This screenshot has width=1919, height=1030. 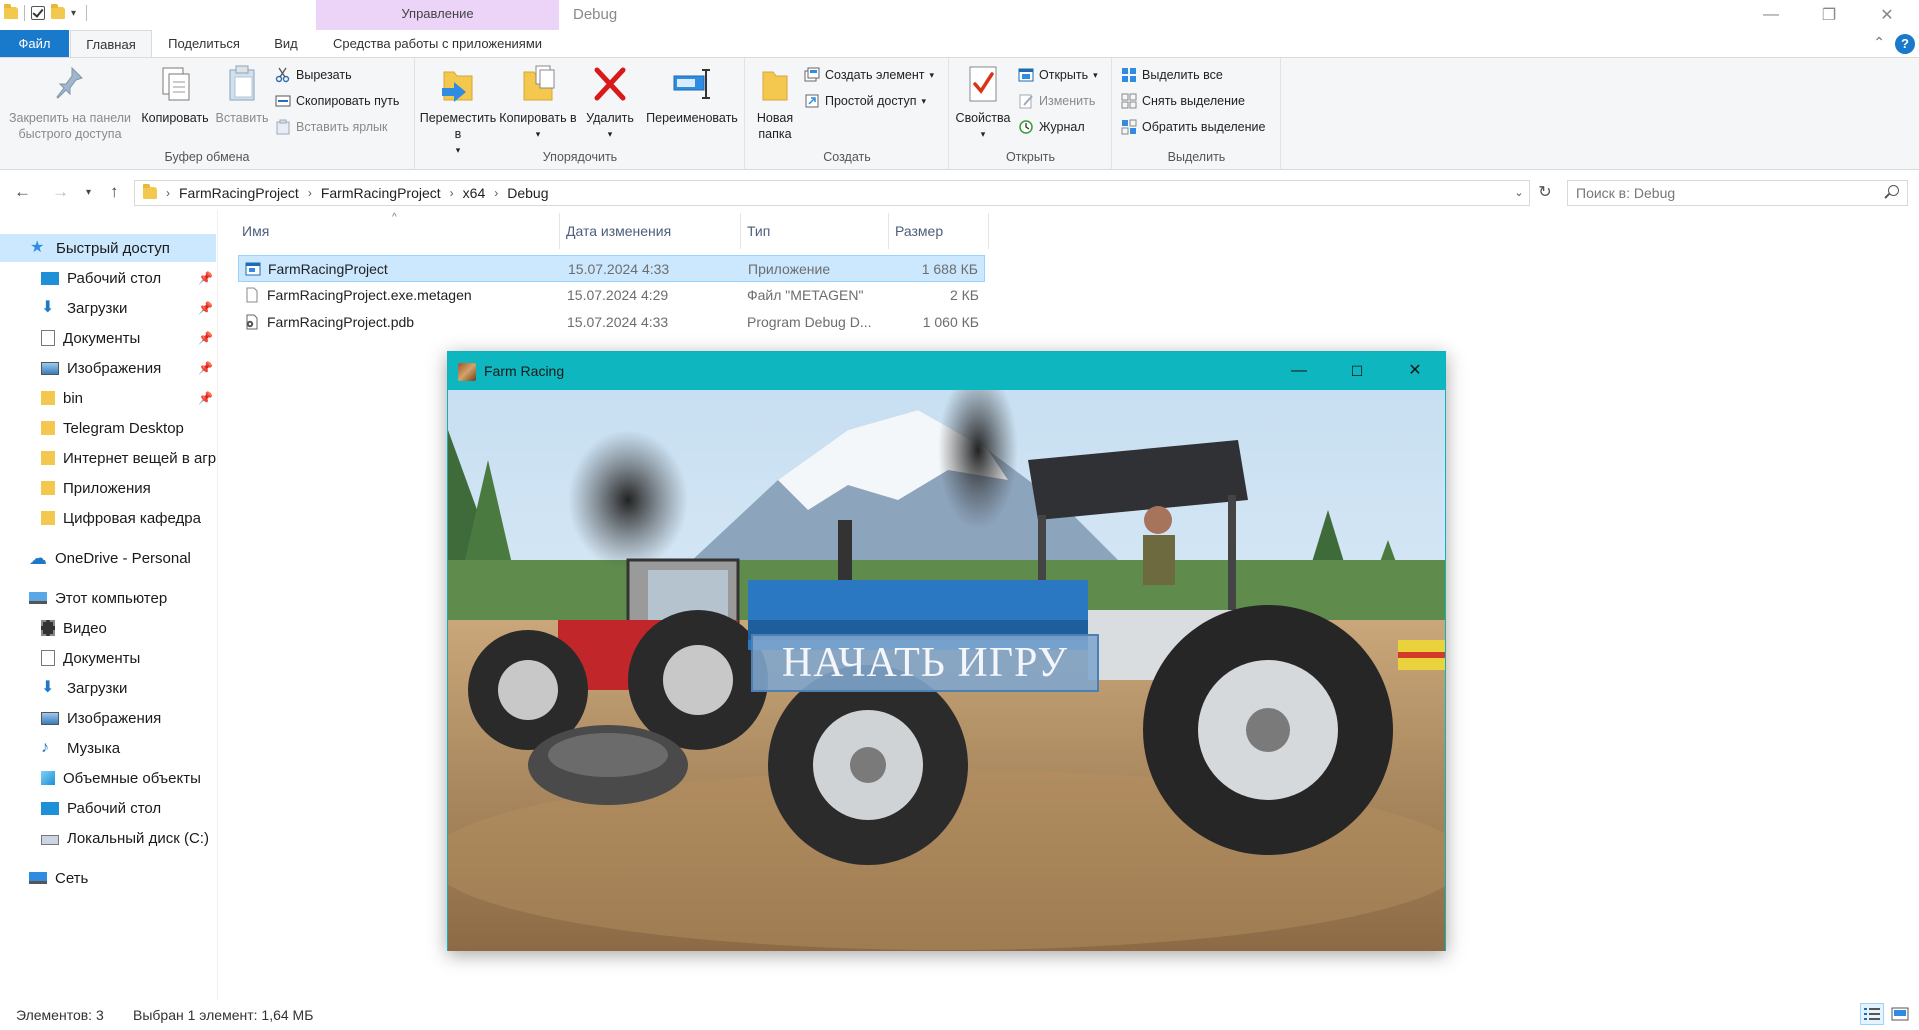 I want to click on paste-shortcut-button: Вставить ярлык, so click(x=331, y=127).